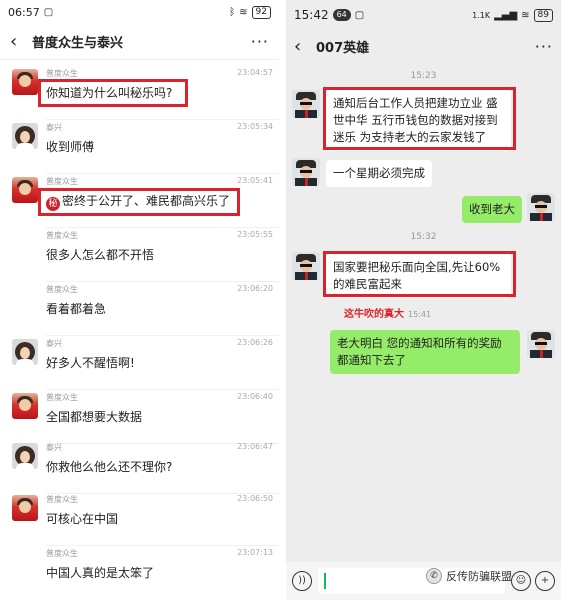 The height and width of the screenshot is (600, 561). Describe the element at coordinates (543, 15) in the screenshot. I see `battery-indicator: 89` at that location.